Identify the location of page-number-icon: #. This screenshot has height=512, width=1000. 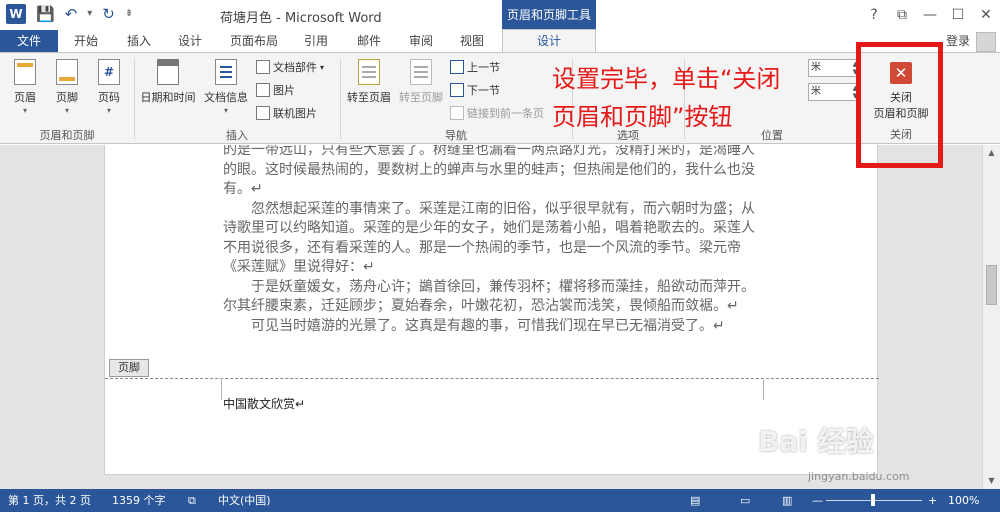
(109, 72).